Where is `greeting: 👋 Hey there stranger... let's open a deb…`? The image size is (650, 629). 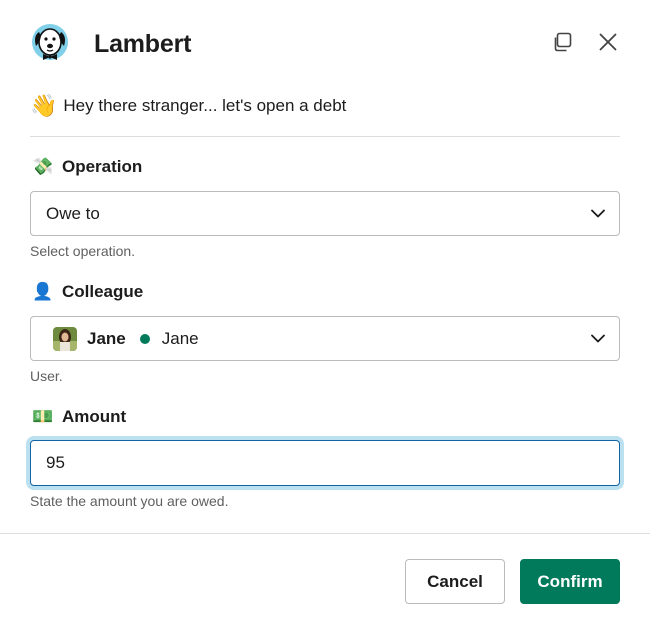 greeting: 👋 Hey there stranger... let's open a deb… is located at coordinates (188, 106).